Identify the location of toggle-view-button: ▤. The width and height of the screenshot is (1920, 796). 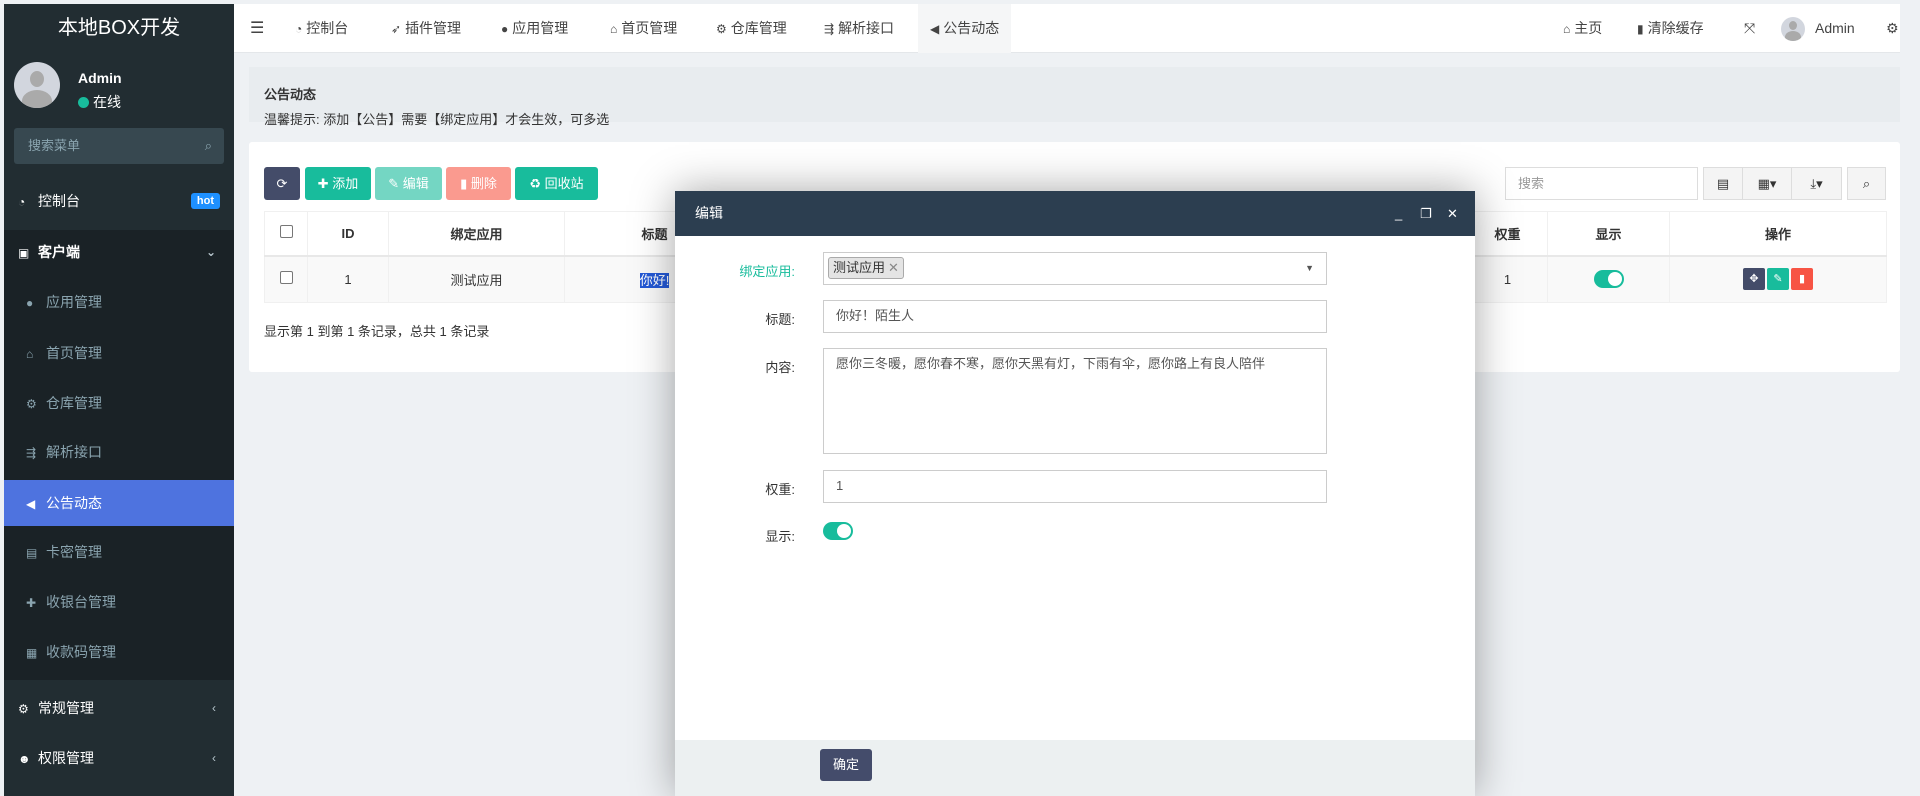
(1723, 183).